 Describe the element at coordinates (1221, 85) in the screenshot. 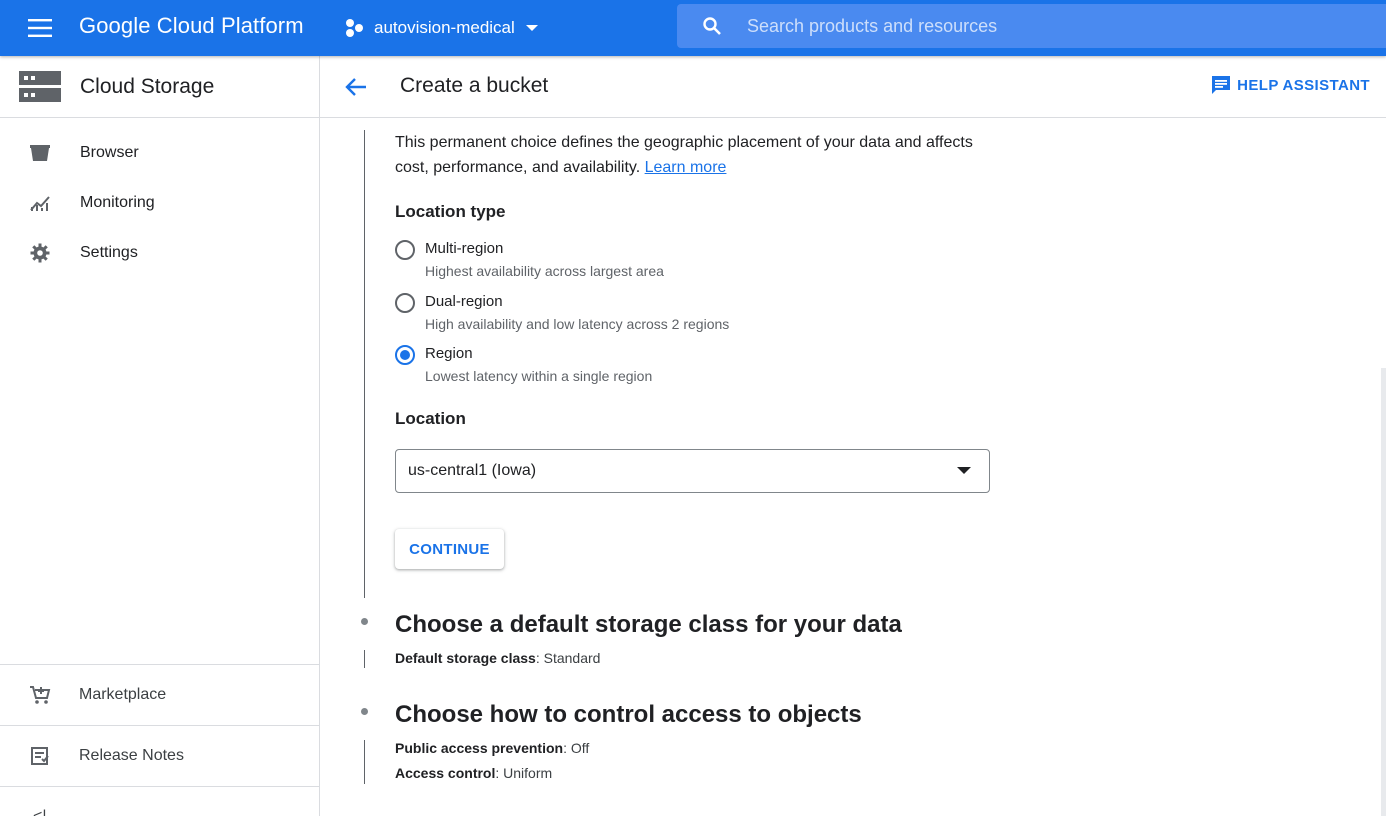

I see `chat-feedback-icon` at that location.